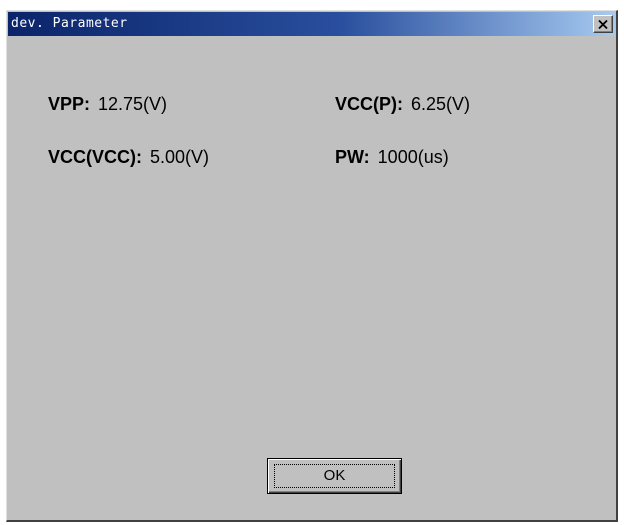 Image resolution: width=624 pixels, height=525 pixels. Describe the element at coordinates (69, 23) in the screenshot. I see `window-title: dev. Parameter` at that location.